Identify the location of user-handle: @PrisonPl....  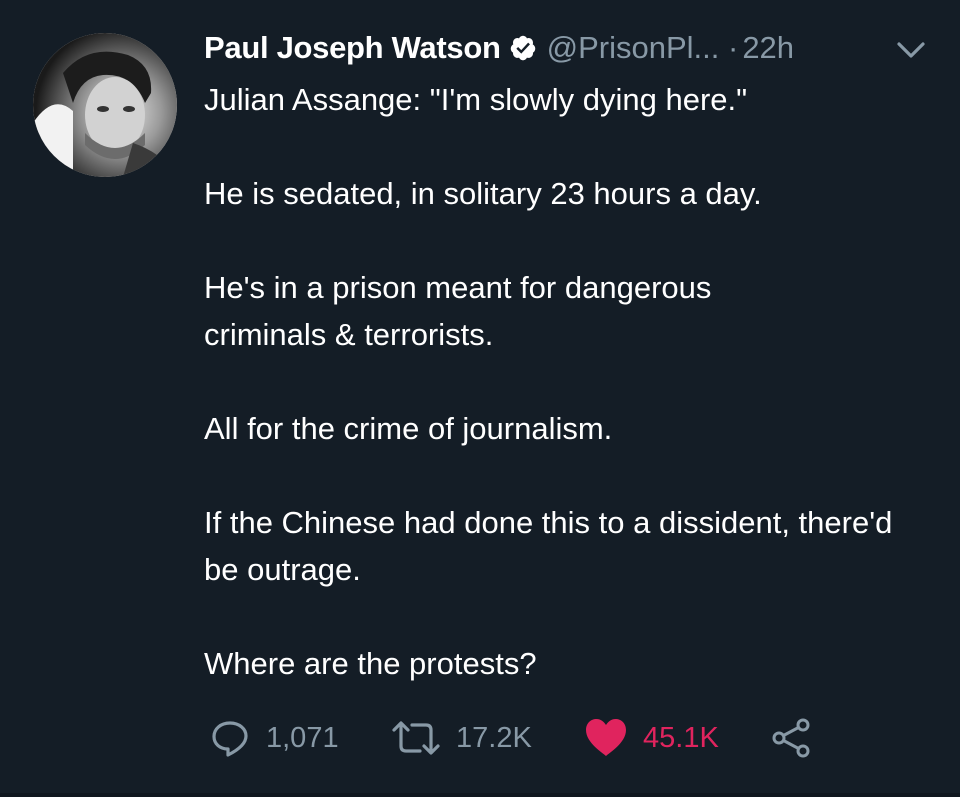
(633, 47).